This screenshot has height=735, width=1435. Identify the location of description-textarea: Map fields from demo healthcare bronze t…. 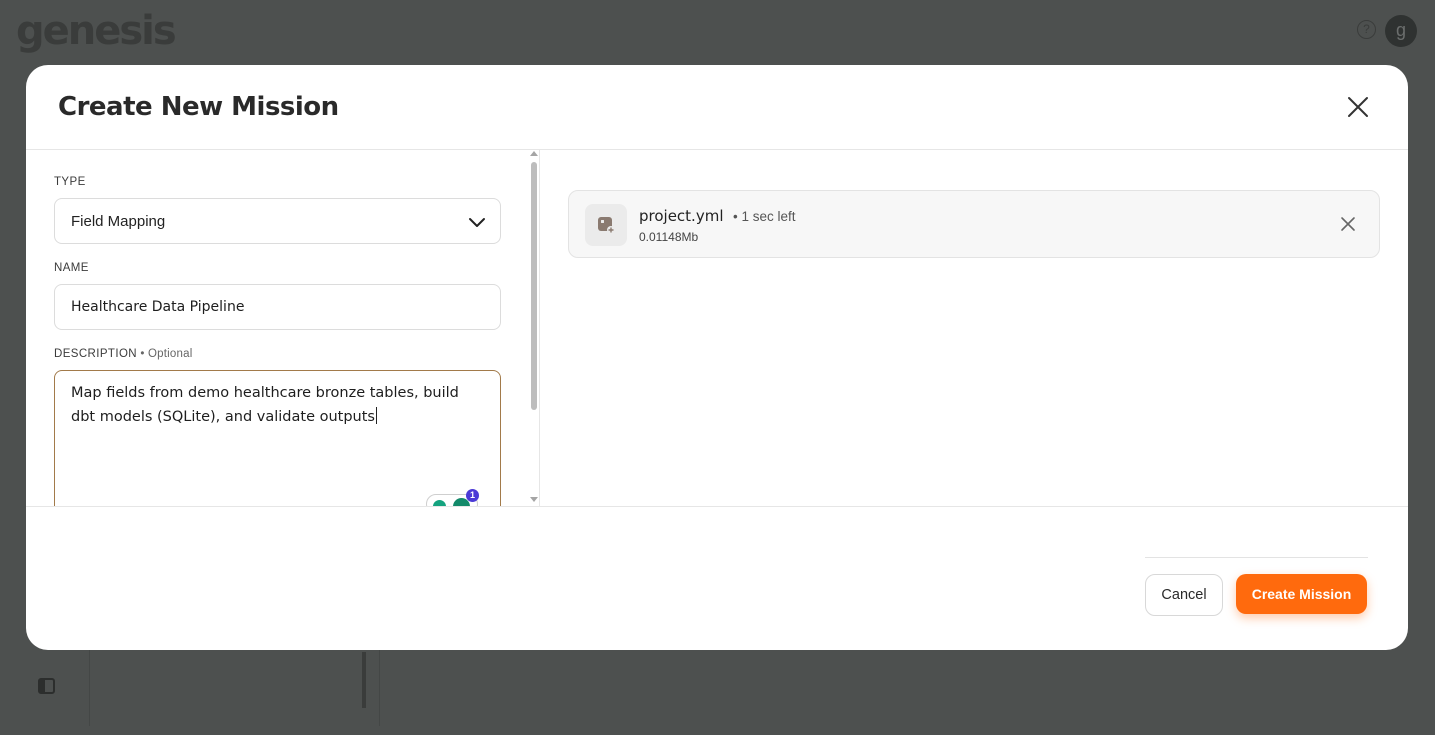
(277, 438).